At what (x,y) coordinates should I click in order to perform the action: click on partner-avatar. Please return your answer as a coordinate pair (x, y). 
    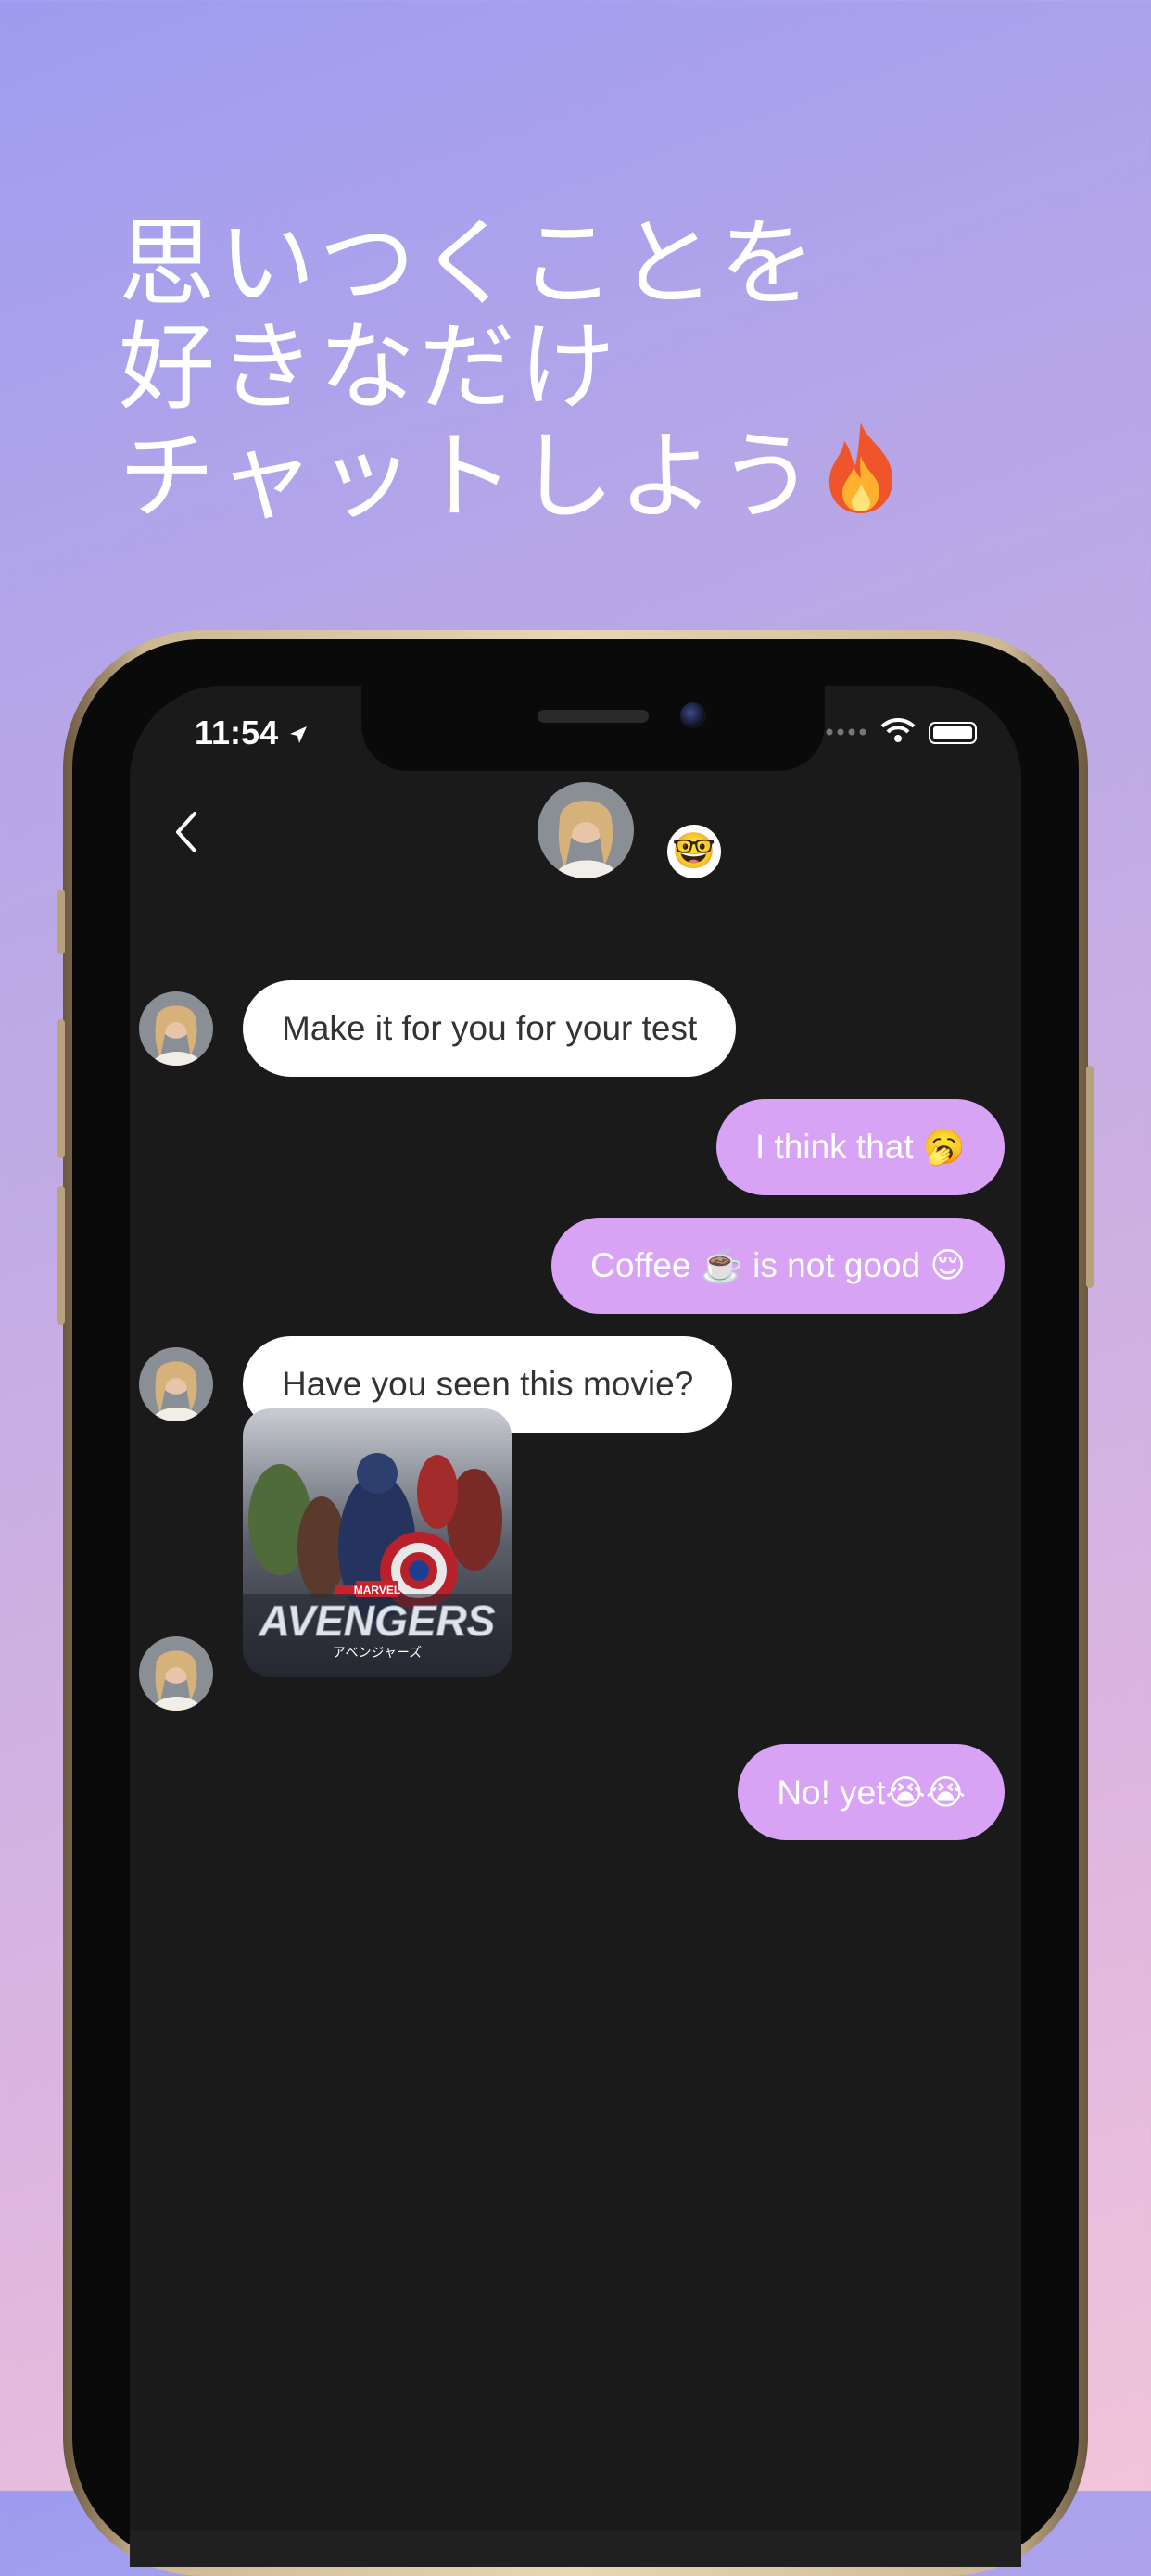
    Looking at the image, I should click on (586, 830).